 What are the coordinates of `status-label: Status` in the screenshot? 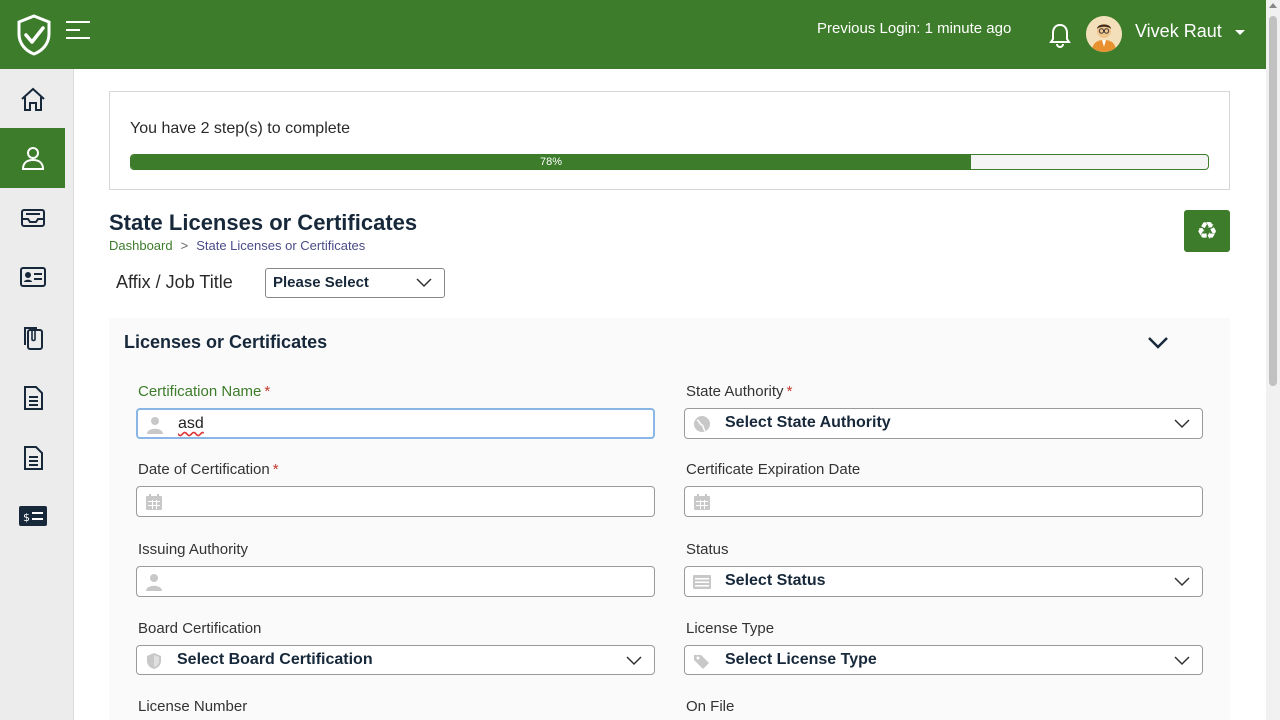 It's located at (707, 549).